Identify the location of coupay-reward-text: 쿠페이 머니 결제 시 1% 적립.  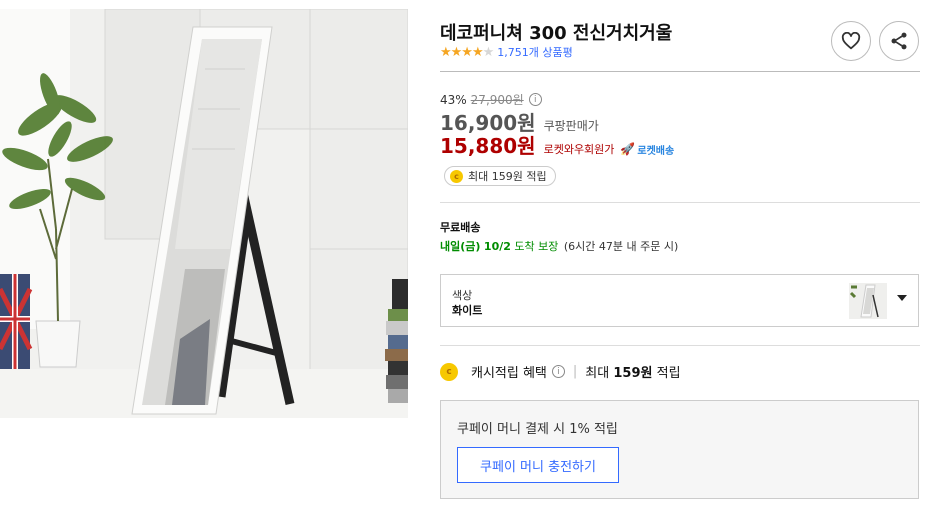
(537, 429).